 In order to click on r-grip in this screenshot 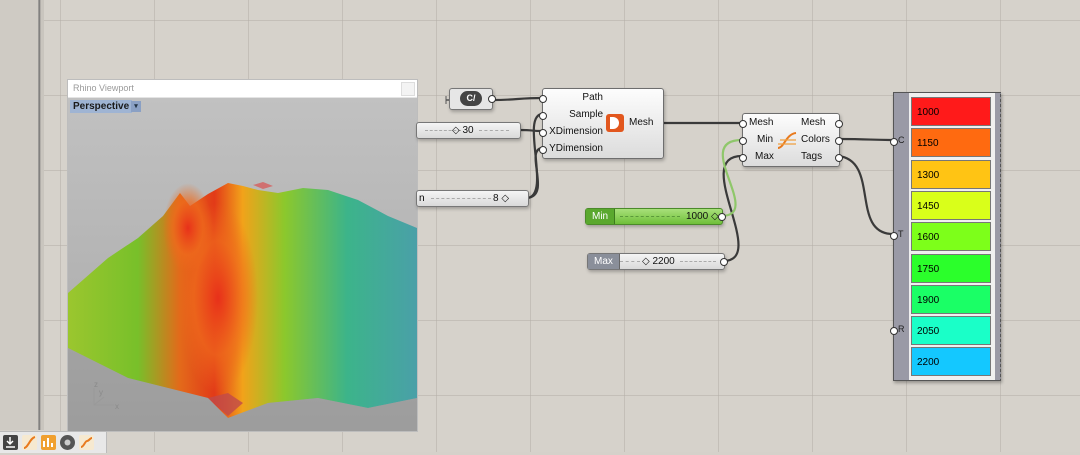, I will do `click(894, 331)`.